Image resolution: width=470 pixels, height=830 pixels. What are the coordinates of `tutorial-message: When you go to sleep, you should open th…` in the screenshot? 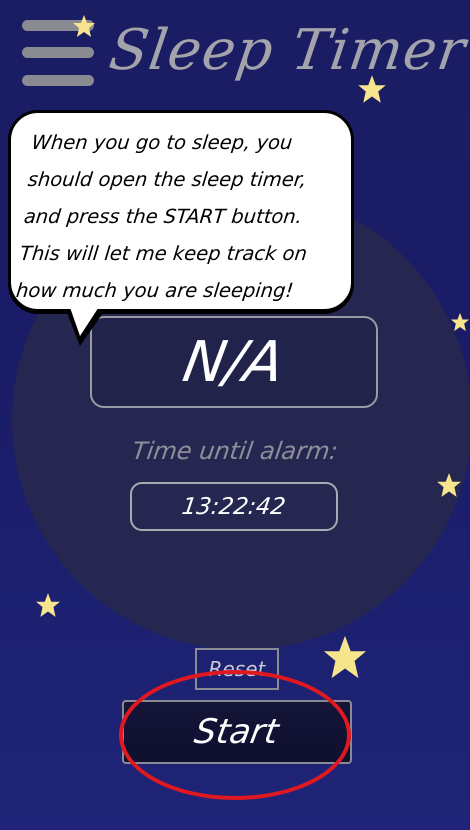 It's located at (162, 216).